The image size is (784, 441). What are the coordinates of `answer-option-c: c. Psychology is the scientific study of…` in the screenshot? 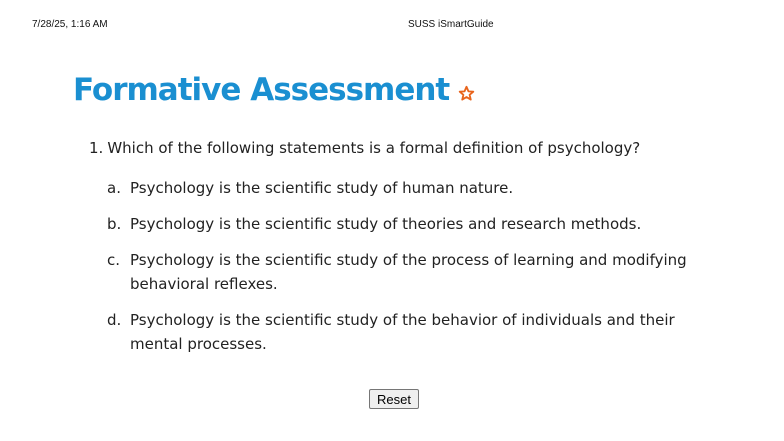 It's located at (417, 272).